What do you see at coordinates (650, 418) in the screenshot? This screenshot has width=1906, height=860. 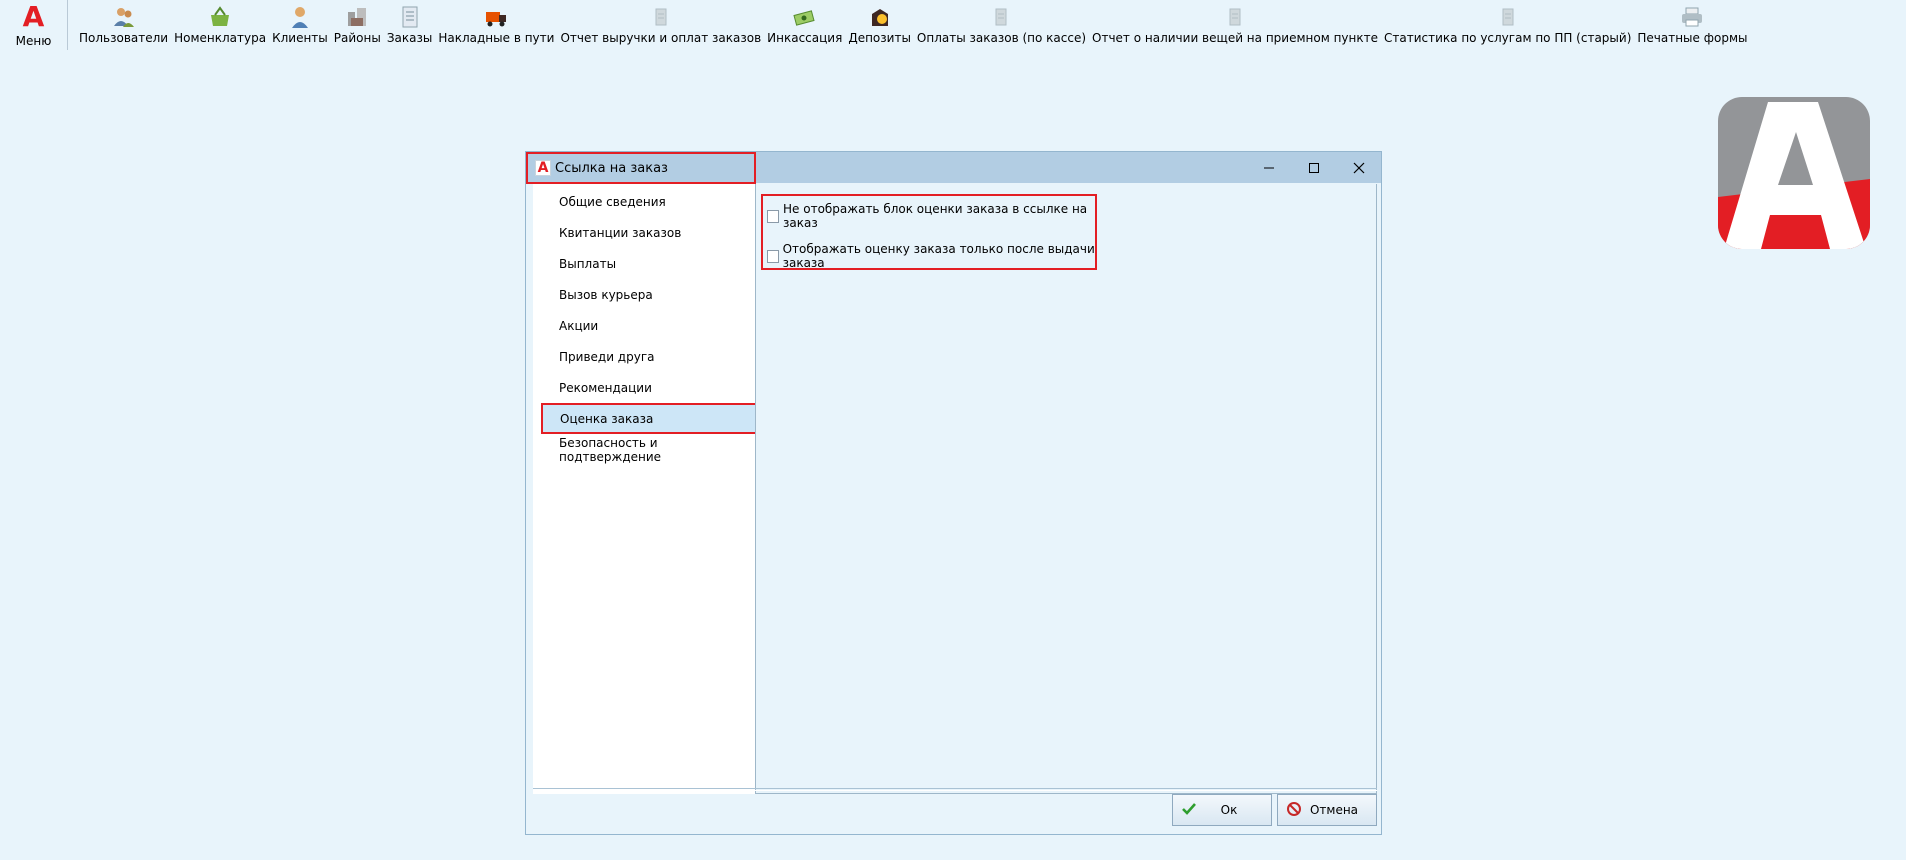 I see `nav-item-order-rating: Оценка заказа` at bounding box center [650, 418].